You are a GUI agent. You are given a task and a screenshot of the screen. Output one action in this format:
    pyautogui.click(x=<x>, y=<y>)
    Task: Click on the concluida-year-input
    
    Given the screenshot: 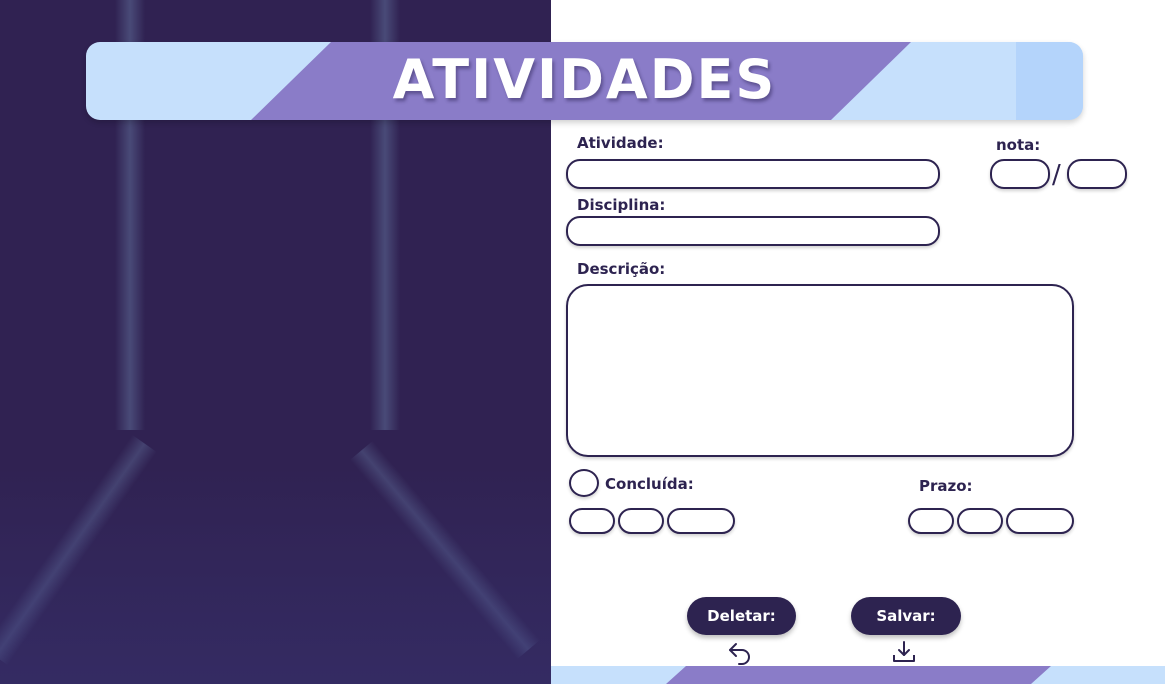 What is the action you would take?
    pyautogui.click(x=701, y=521)
    